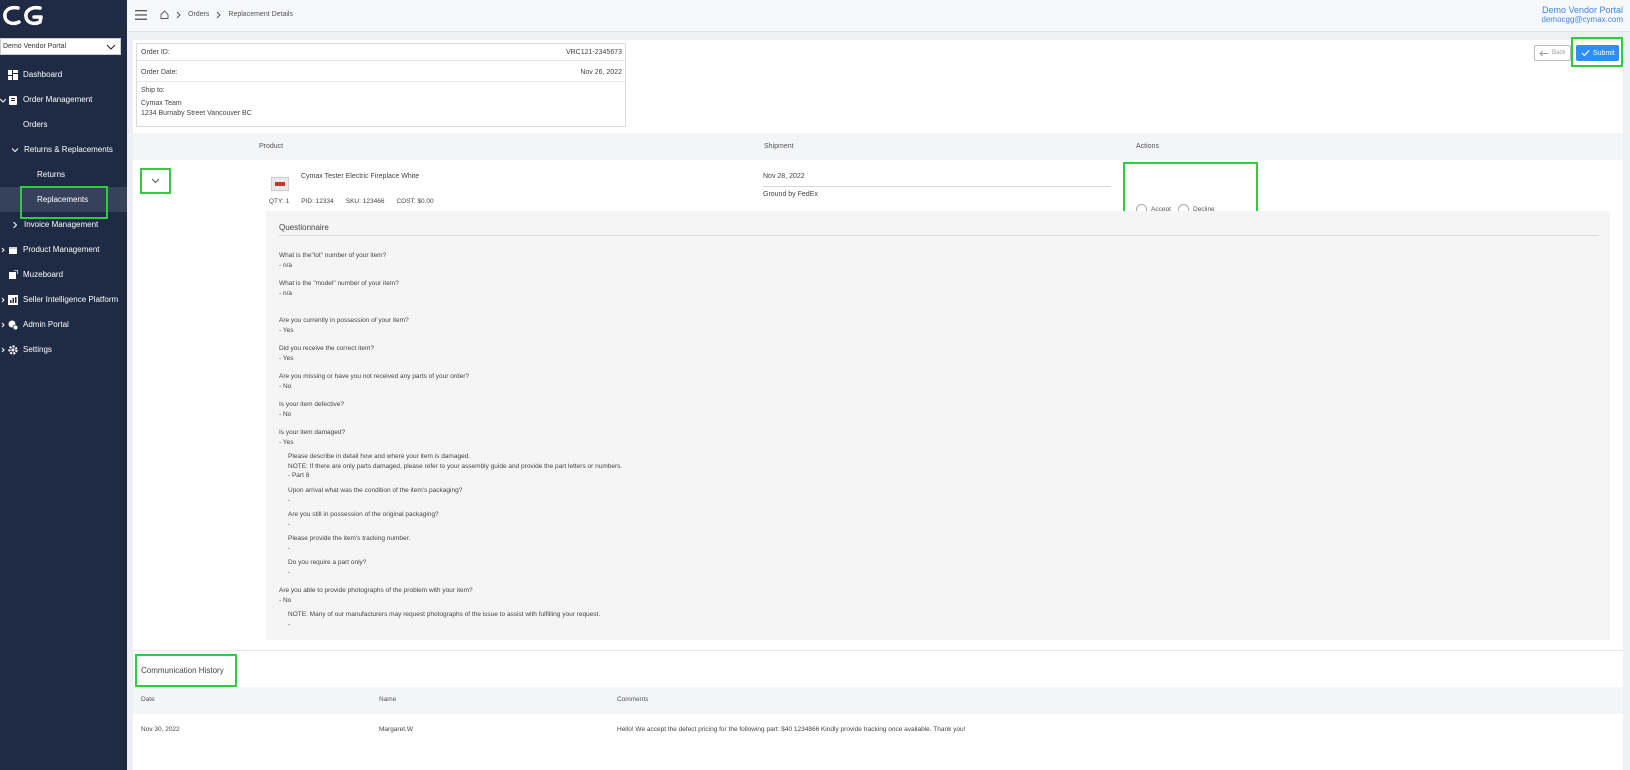  Describe the element at coordinates (159, 72) in the screenshot. I see `order-date-label: Order Date:` at that location.